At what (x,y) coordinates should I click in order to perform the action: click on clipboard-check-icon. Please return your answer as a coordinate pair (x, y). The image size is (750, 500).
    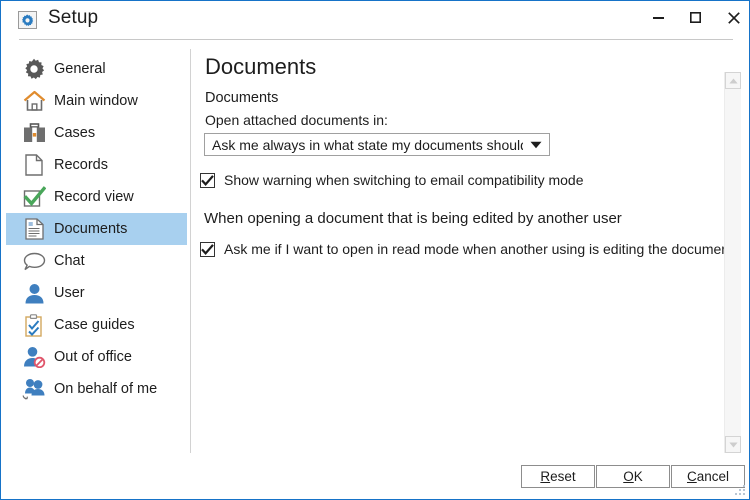
    Looking at the image, I should click on (34, 325).